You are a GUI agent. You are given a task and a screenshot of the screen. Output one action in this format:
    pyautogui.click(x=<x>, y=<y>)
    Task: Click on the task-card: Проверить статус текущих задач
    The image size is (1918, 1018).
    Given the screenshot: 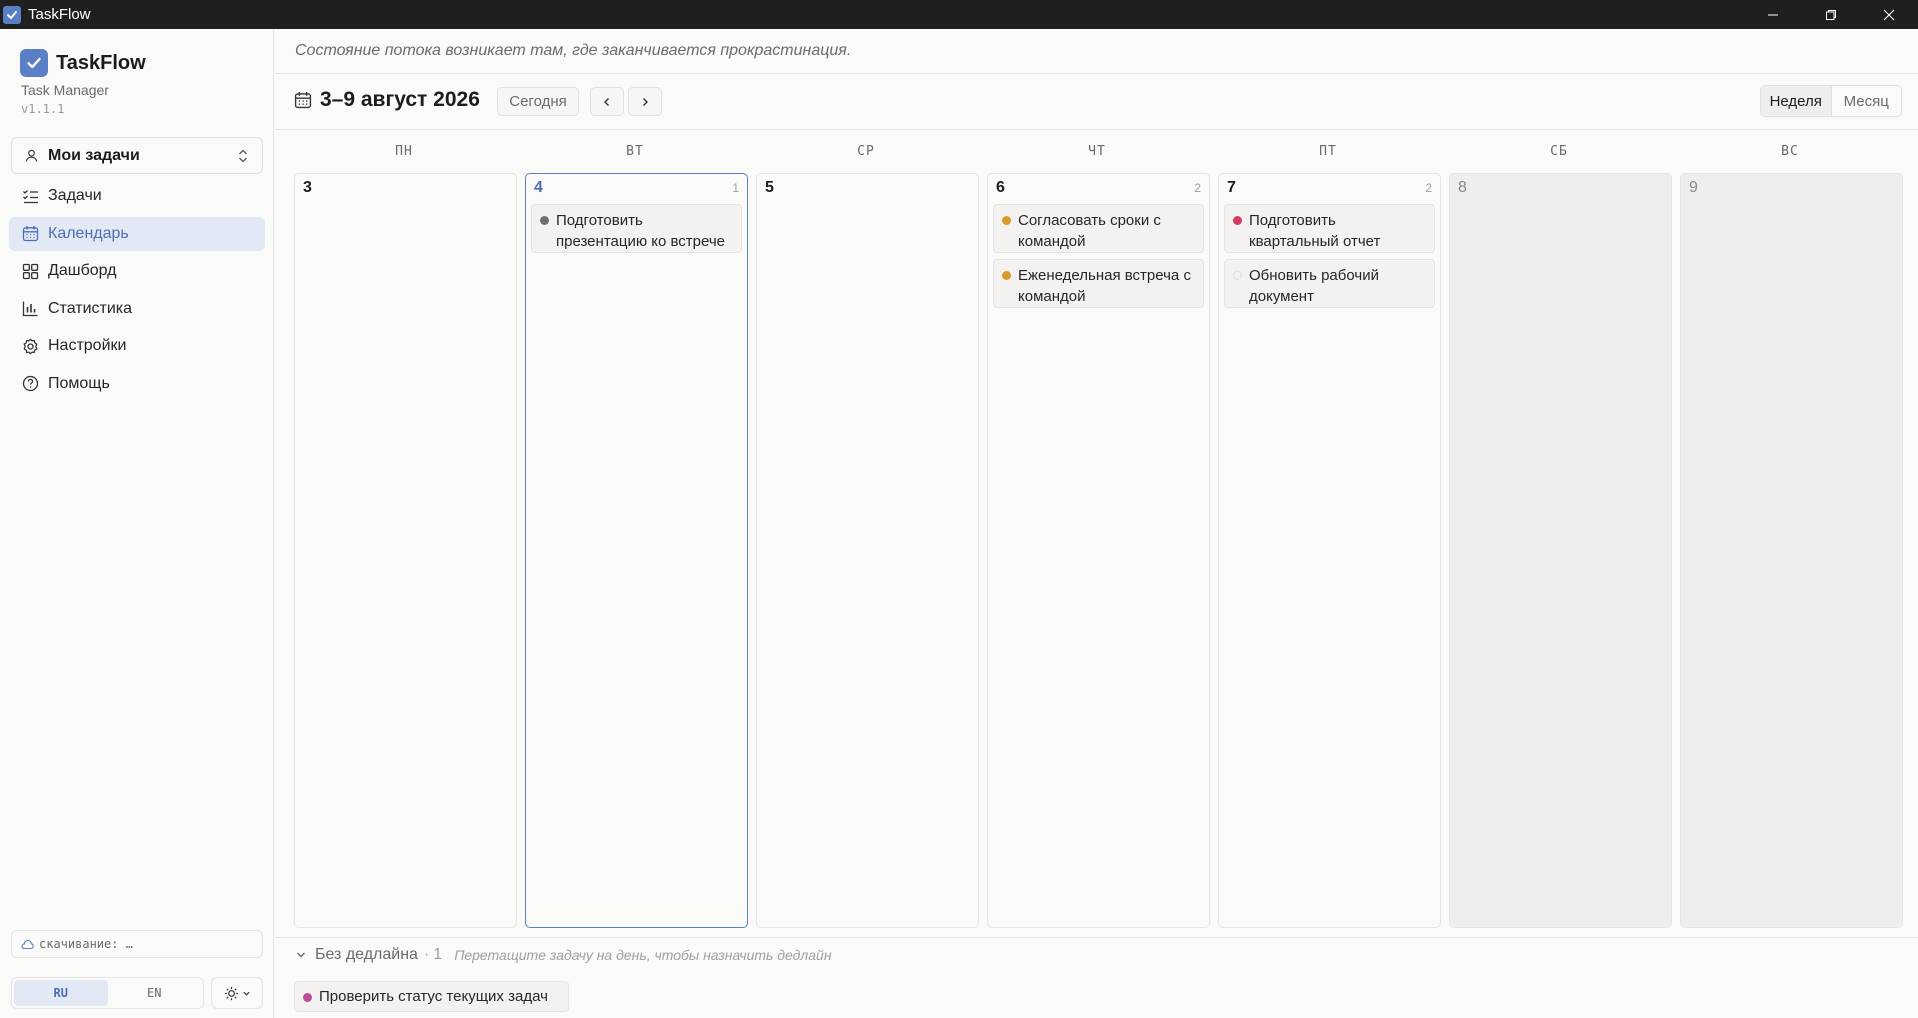 What is the action you would take?
    pyautogui.click(x=431, y=996)
    